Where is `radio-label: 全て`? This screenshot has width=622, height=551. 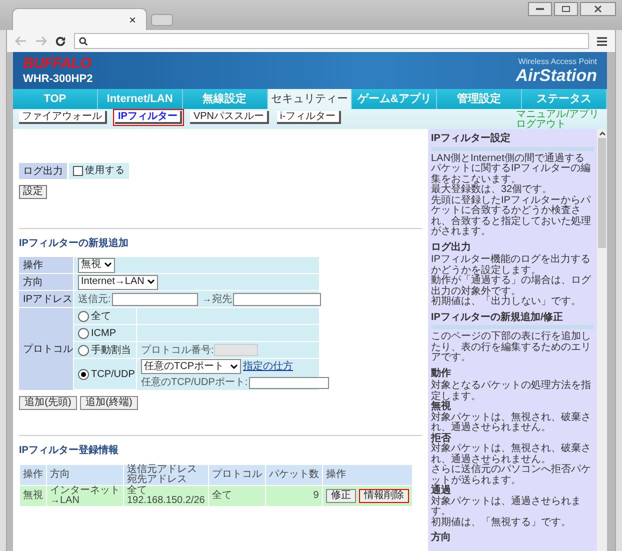
radio-label: 全て is located at coordinates (101, 317).